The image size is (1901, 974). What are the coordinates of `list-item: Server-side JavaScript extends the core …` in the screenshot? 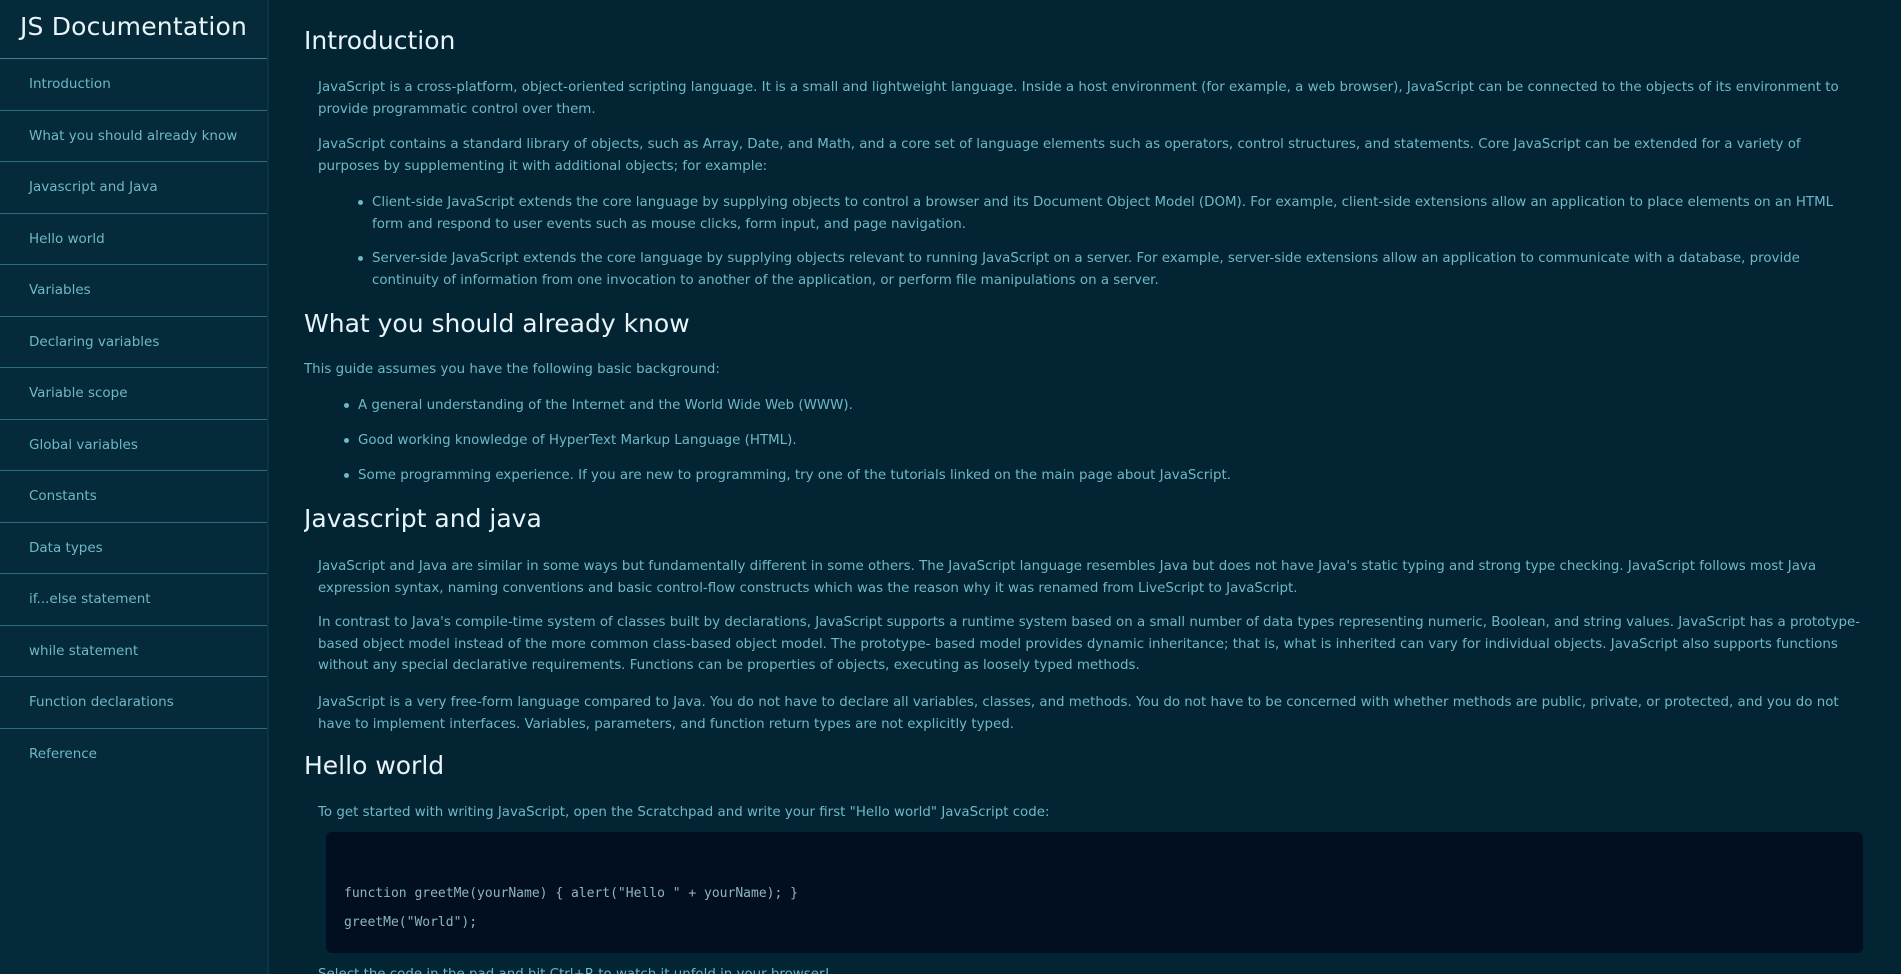 It's located at (1096, 269).